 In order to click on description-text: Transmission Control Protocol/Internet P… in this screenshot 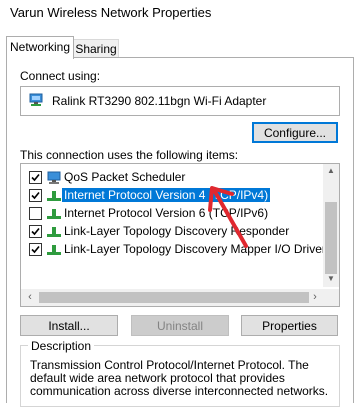, I will do `click(179, 378)`.